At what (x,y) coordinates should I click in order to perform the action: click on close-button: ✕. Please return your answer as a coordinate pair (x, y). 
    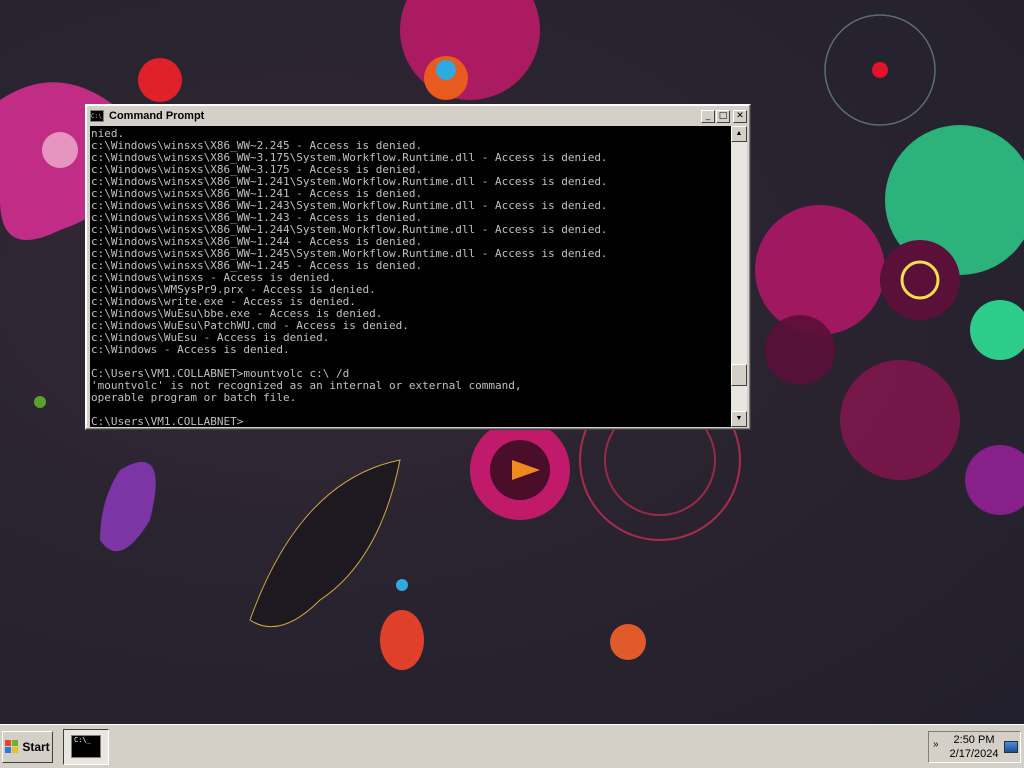
    Looking at the image, I should click on (740, 116).